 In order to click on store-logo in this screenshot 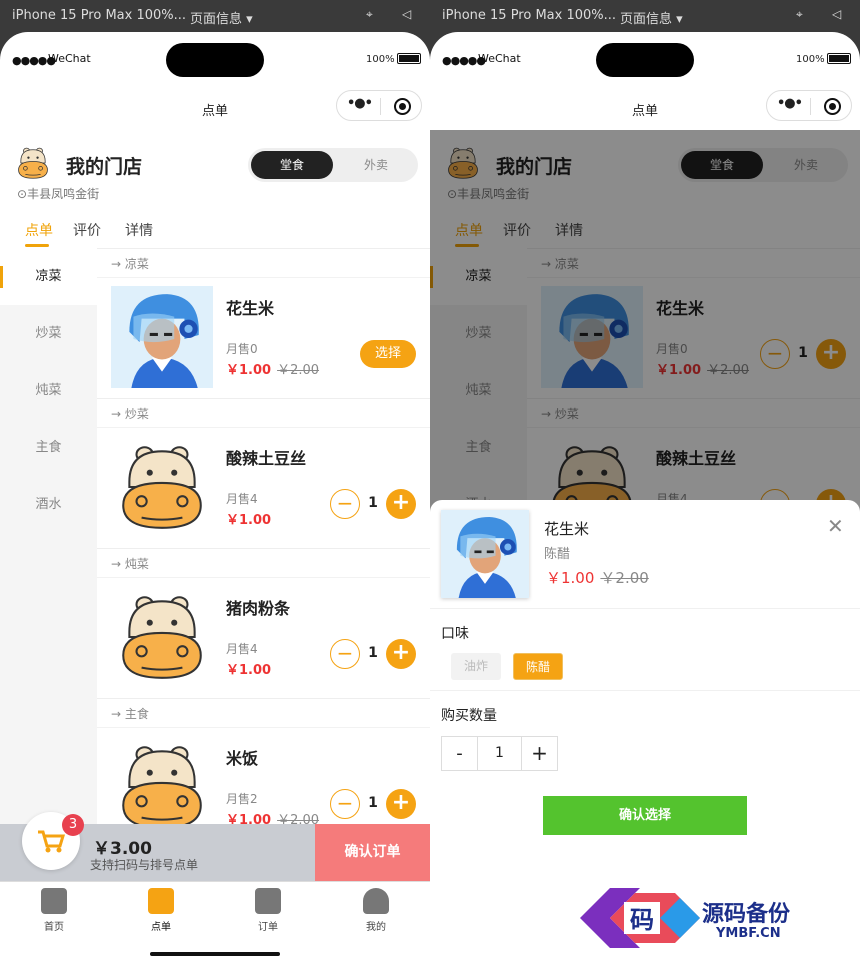, I will do `click(33, 163)`.